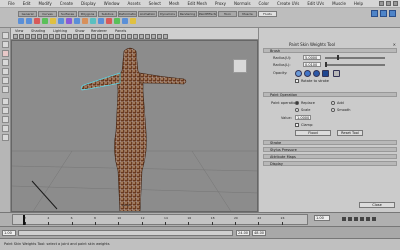  I want to click on range-start-field: 1.00, so click(9, 233).